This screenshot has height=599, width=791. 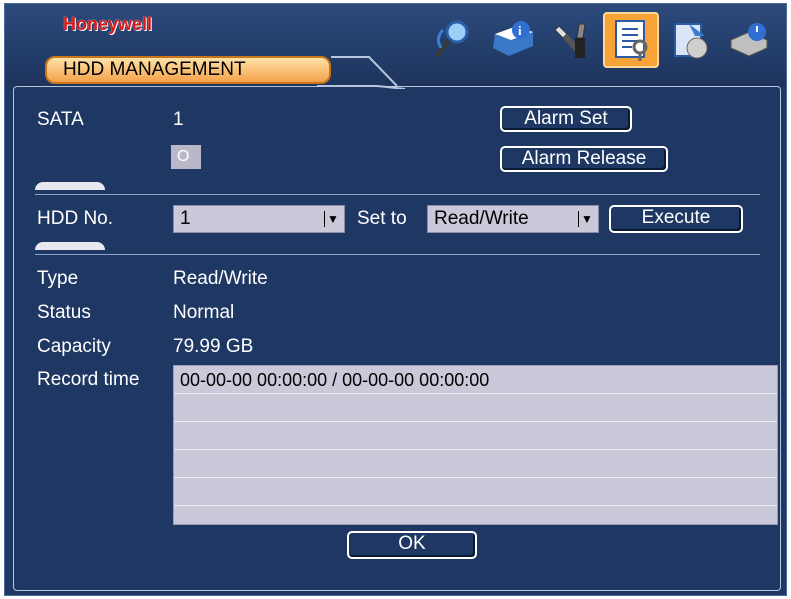 What do you see at coordinates (691, 40) in the screenshot?
I see `backup-icon` at bounding box center [691, 40].